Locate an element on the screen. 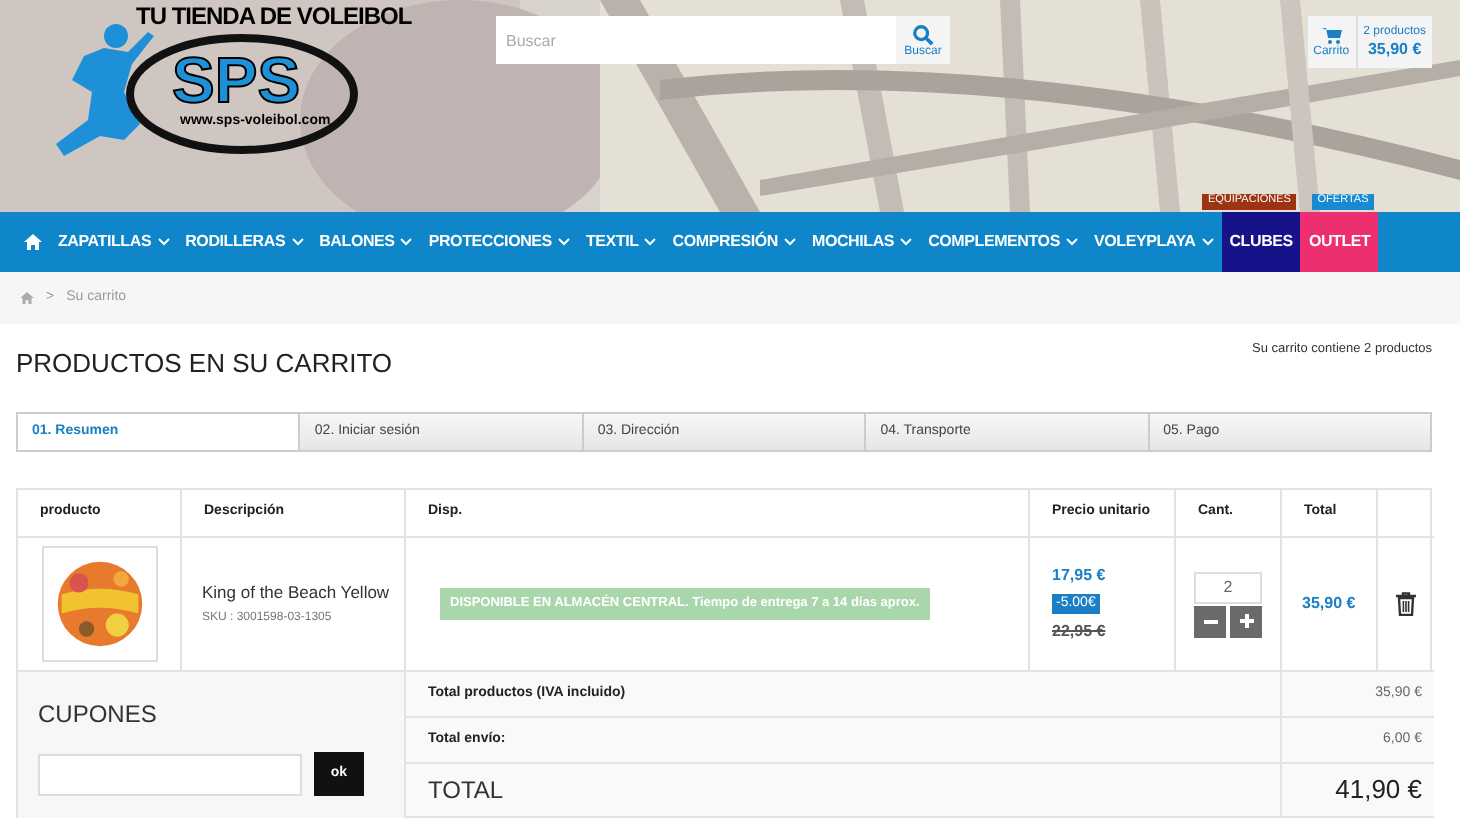 The height and width of the screenshot is (818, 1460). nav-item: TEXTIL is located at coordinates (621, 242).